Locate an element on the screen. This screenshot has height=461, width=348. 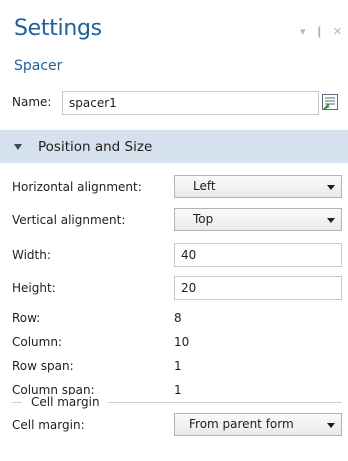
vertical-alignment-row: Vertical alignment: Top is located at coordinates (177, 220).